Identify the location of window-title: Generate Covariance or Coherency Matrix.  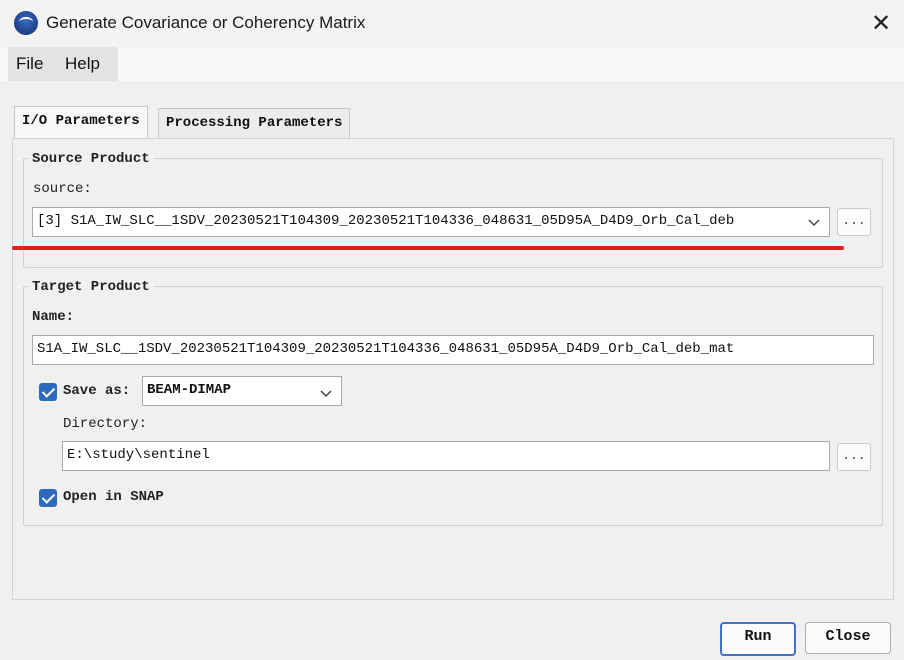
(206, 22).